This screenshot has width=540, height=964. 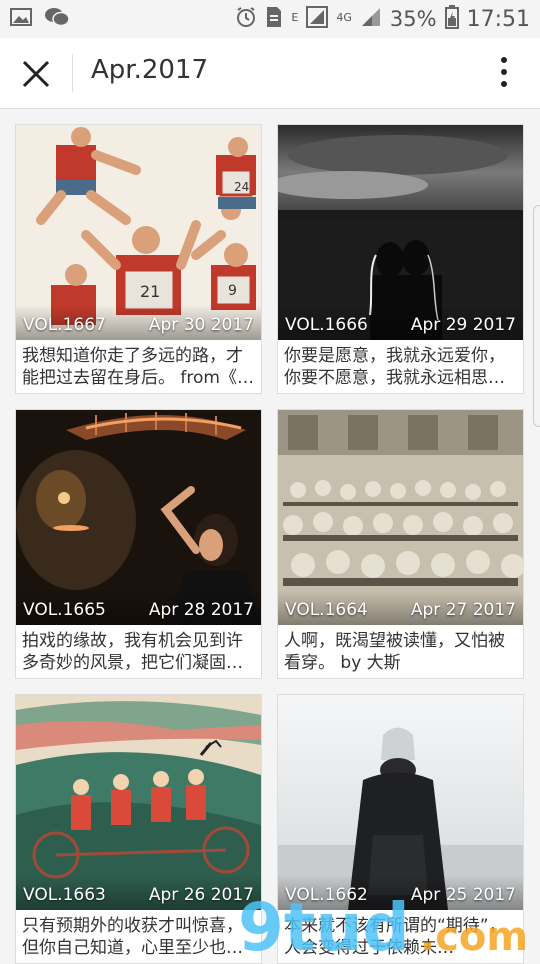 I want to click on more-vertical-icon, so click(x=504, y=72).